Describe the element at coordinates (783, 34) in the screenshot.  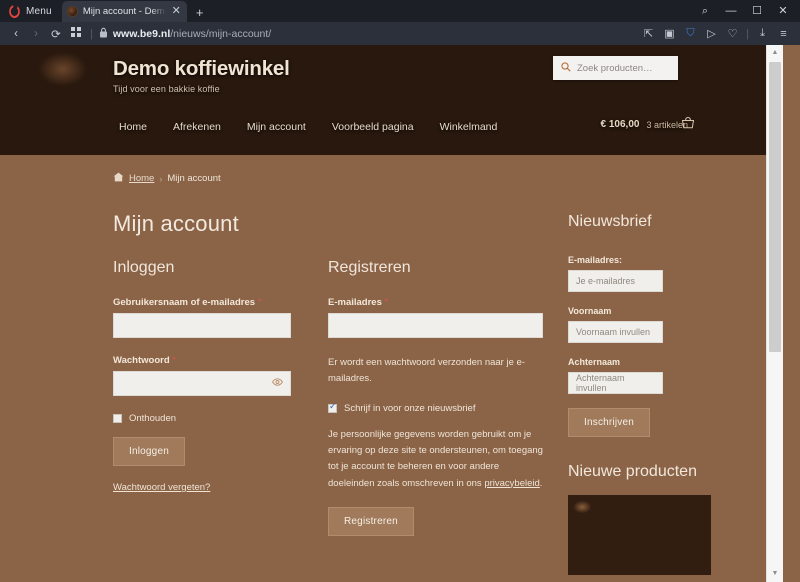
I see `easy-setup-icon: ≡` at that location.